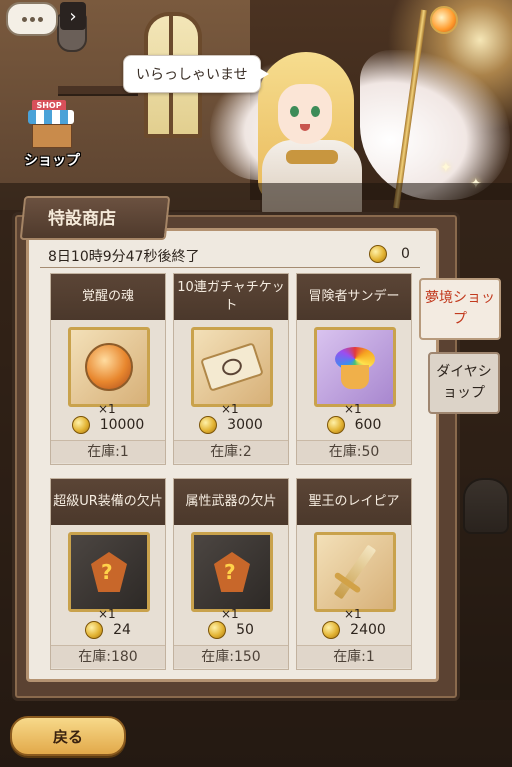 This screenshot has width=512, height=767. I want to click on character-face, so click(305, 114).